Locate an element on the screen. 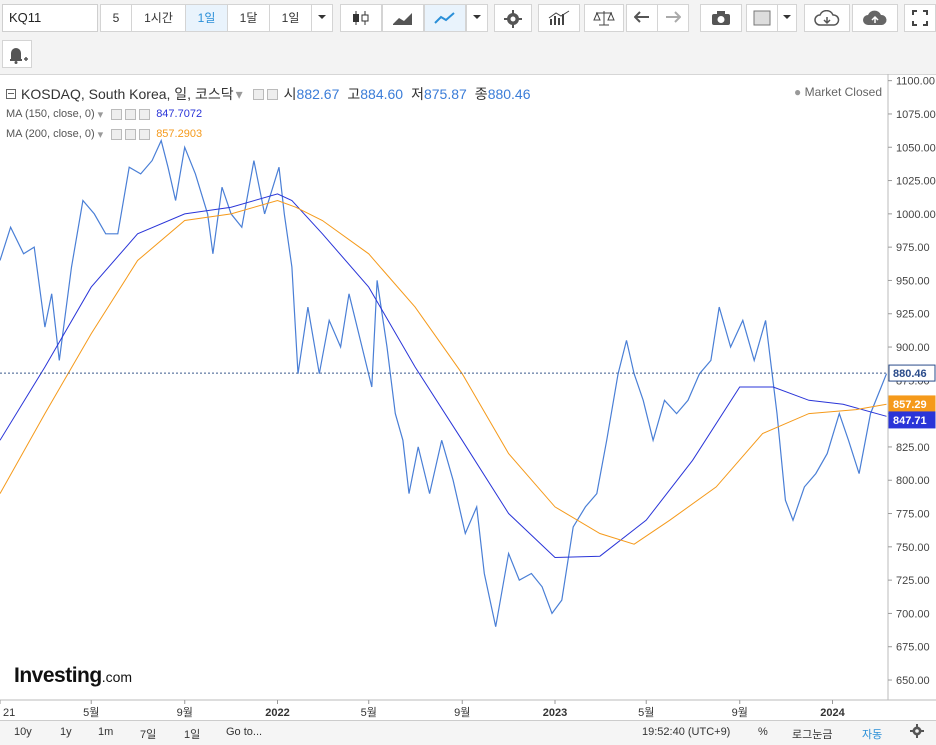 The width and height of the screenshot is (936, 745). range-10y: 10y is located at coordinates (23, 732).